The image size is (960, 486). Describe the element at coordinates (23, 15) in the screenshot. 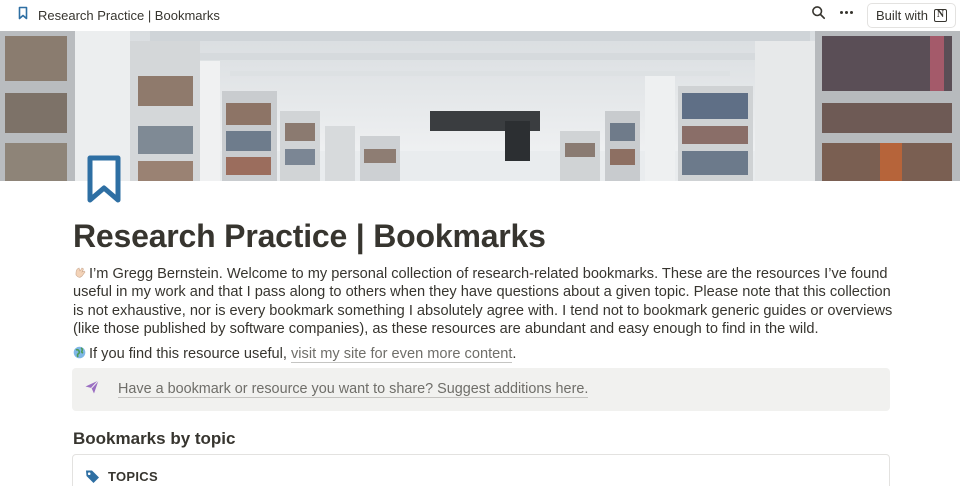

I see `bookmark-icon` at that location.